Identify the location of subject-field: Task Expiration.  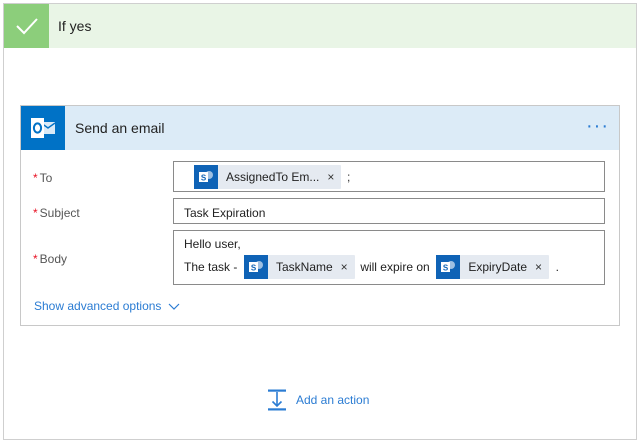
(389, 211).